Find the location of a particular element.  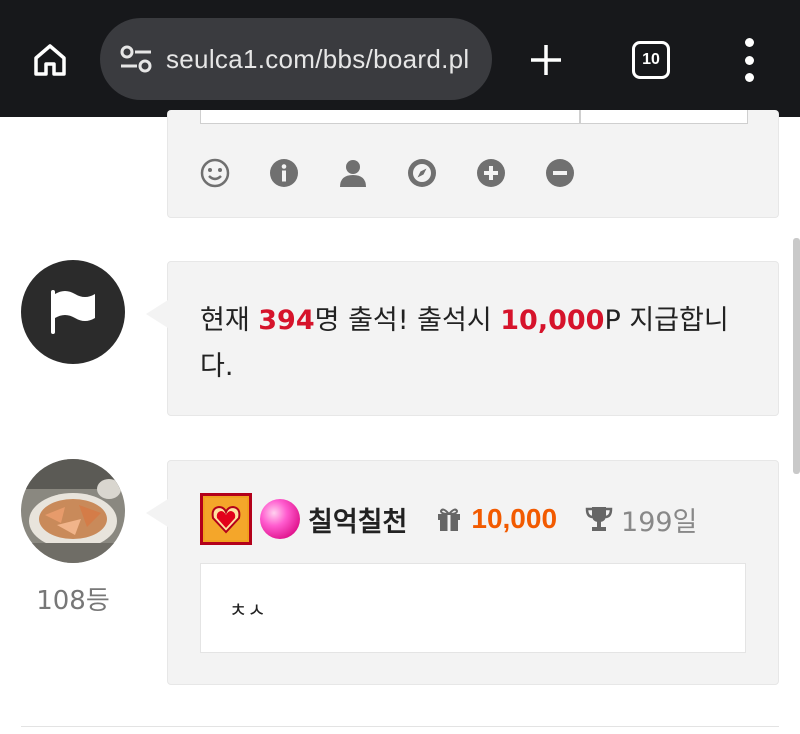

nickname: 칠억칠천 is located at coordinates (357, 519).